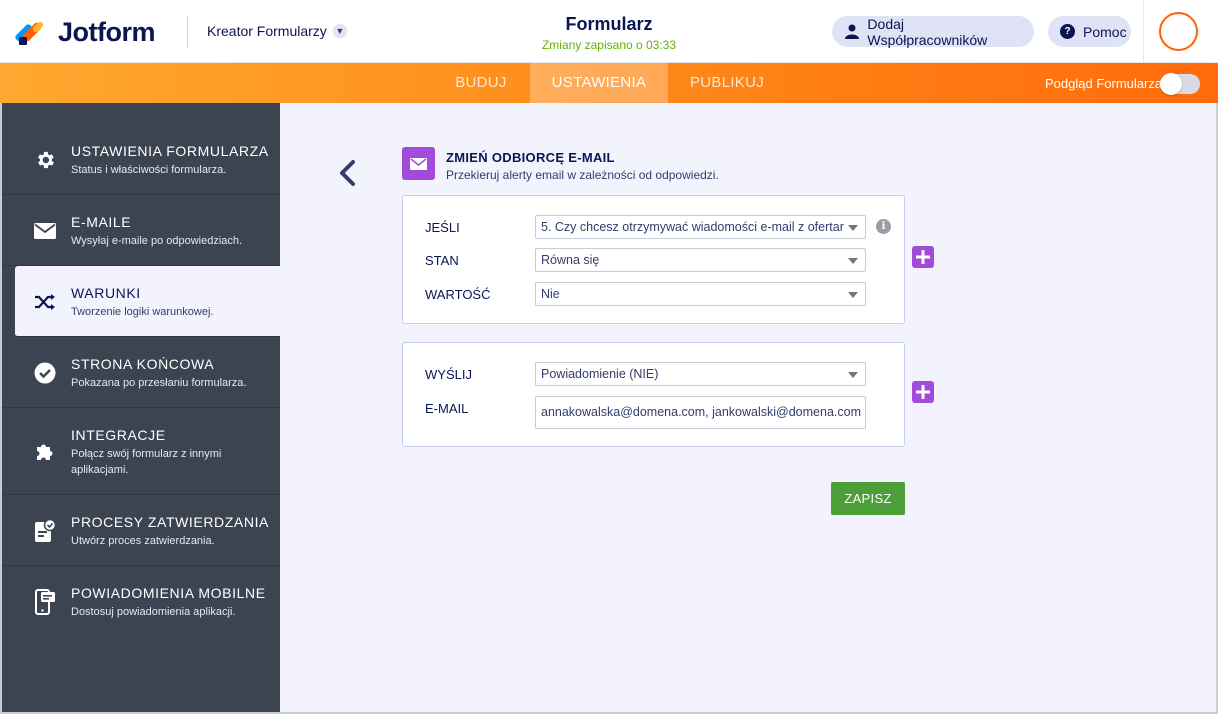  What do you see at coordinates (149, 170) in the screenshot?
I see `sidebar-item-desc: Status i właściwości formularza.` at bounding box center [149, 170].